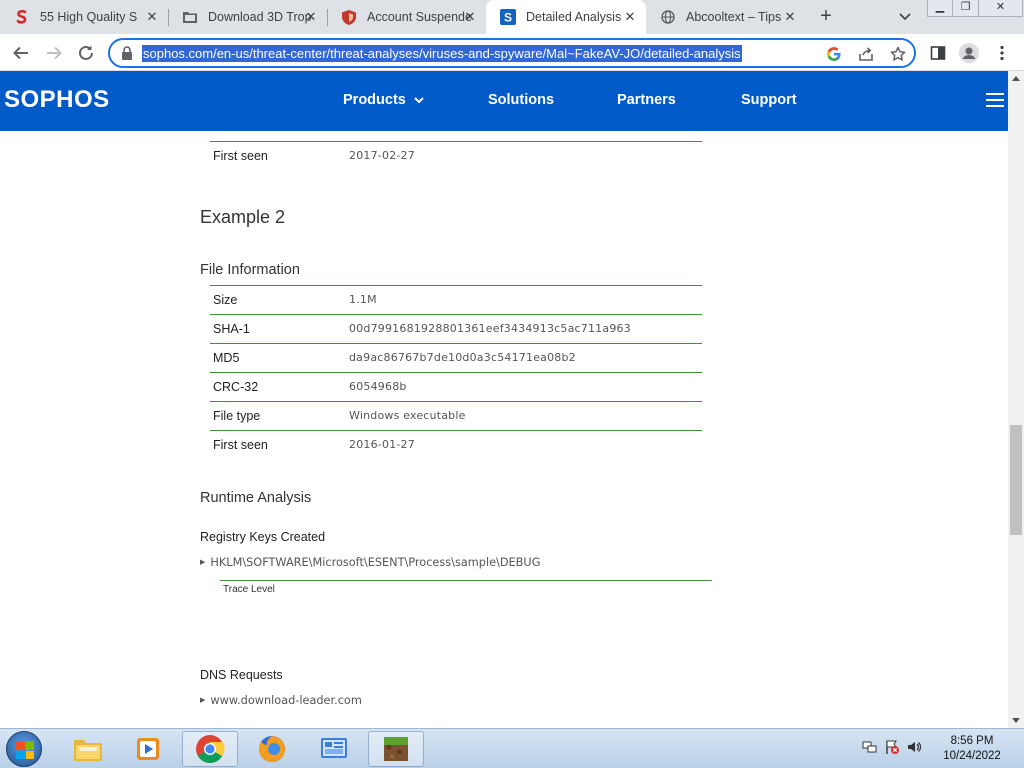 The image size is (1024, 768). What do you see at coordinates (490, 328) in the screenshot?
I see `row-value: 00d7991681928801361eef3434913c5ac711a963` at bounding box center [490, 328].